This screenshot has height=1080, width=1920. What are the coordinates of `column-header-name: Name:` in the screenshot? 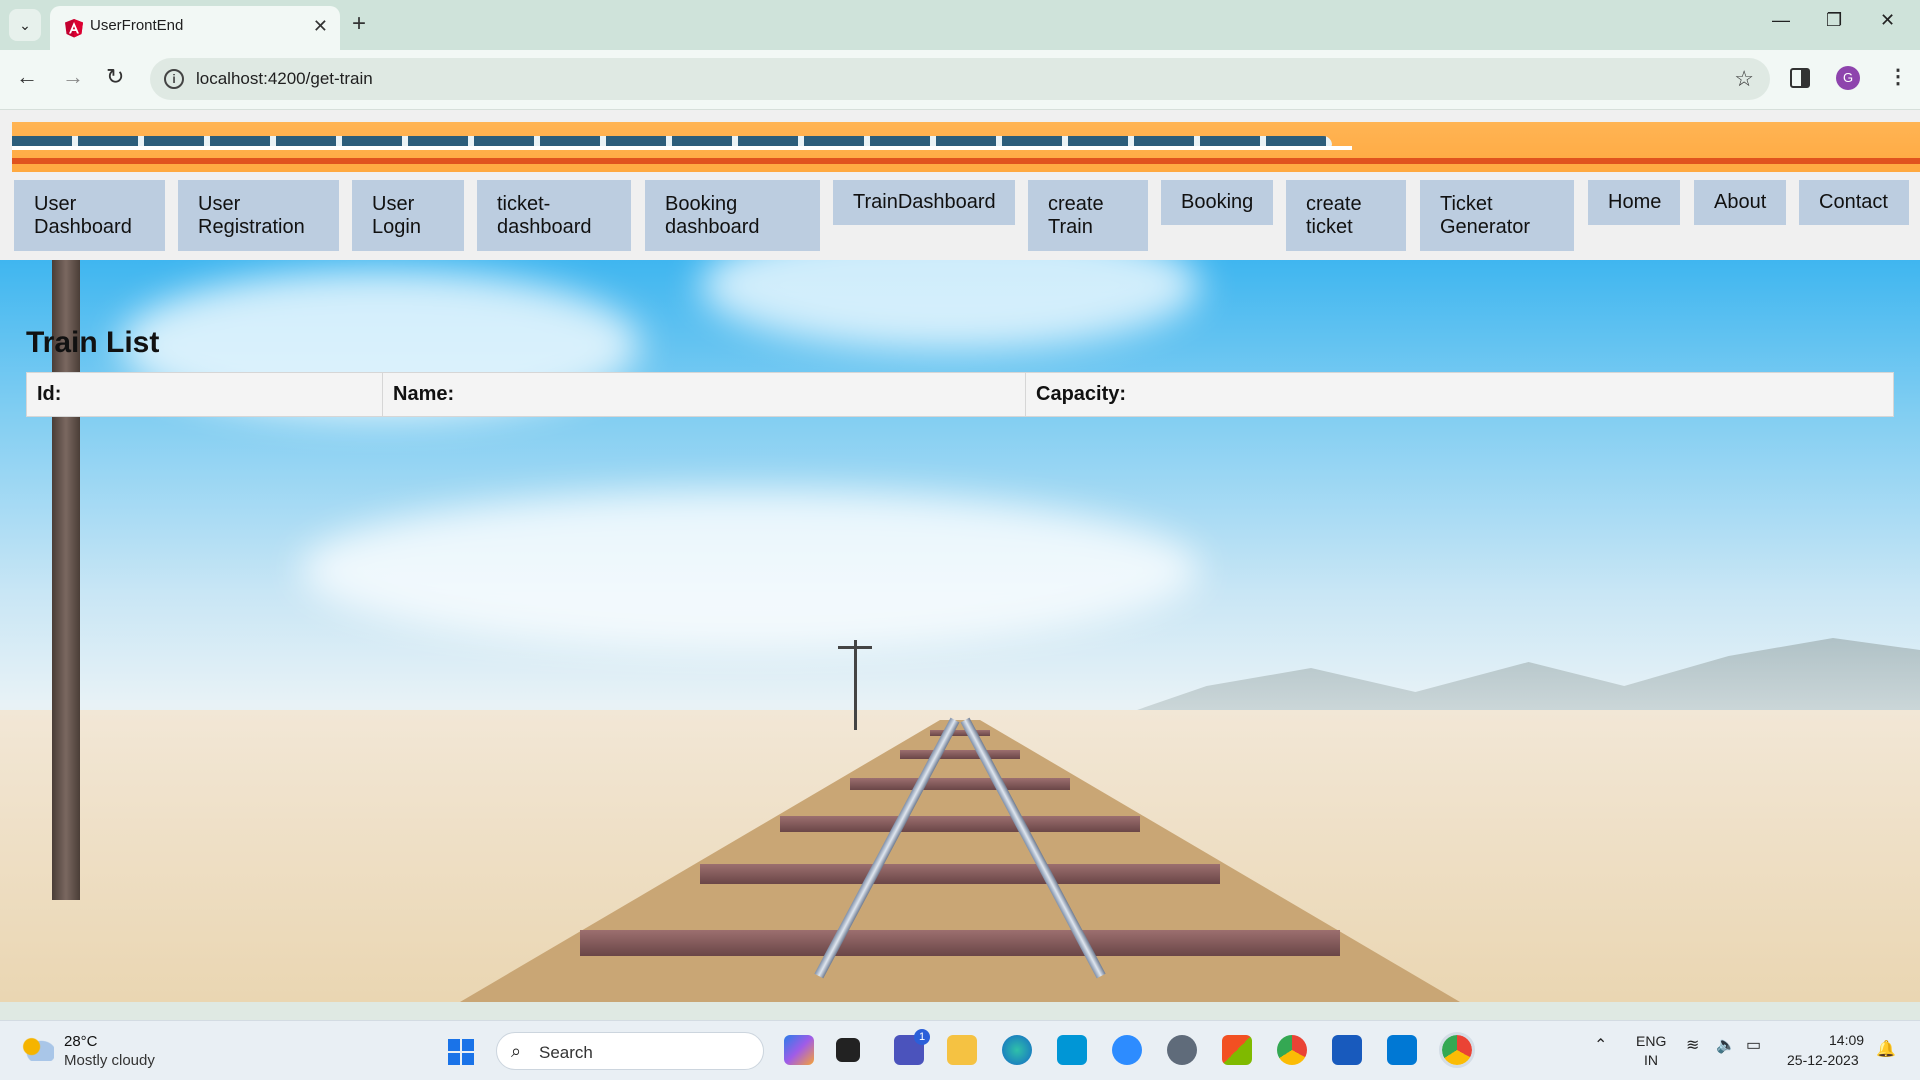 It's located at (704, 394).